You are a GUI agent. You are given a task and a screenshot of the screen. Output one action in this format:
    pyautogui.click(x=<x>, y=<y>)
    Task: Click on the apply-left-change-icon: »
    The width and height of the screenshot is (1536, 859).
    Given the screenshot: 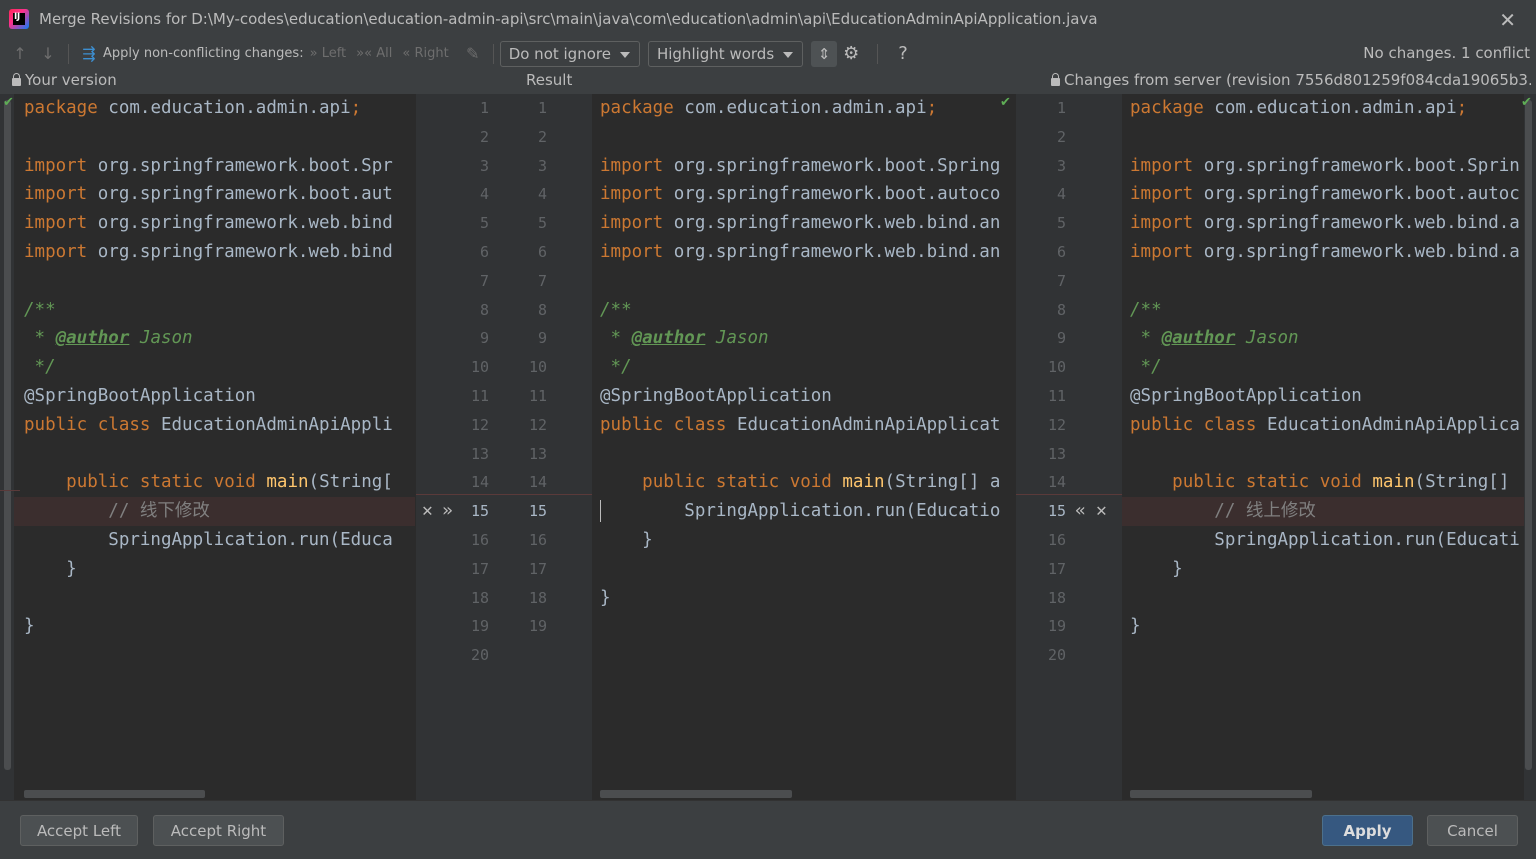 What is the action you would take?
    pyautogui.click(x=447, y=511)
    